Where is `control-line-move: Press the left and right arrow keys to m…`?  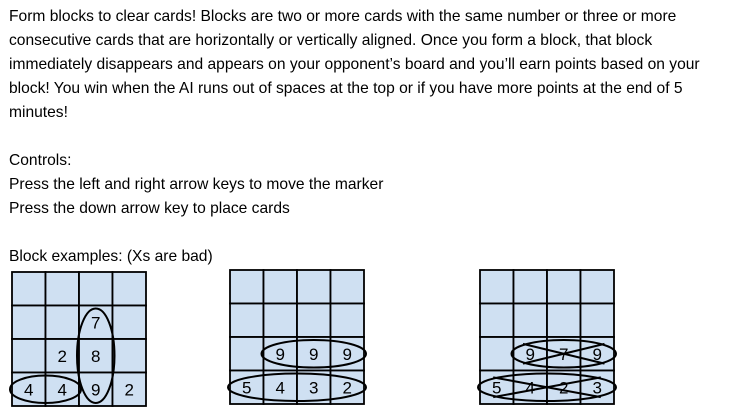
control-line-move: Press the left and right arrow keys to m… is located at coordinates (196, 184).